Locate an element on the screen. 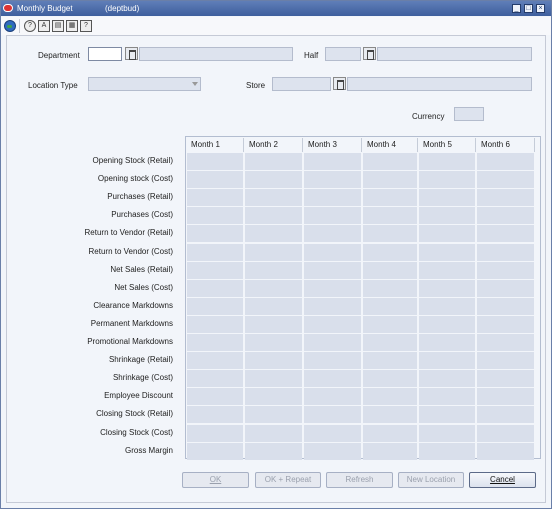 The height and width of the screenshot is (509, 552). refresh-button: Refresh is located at coordinates (359, 480).